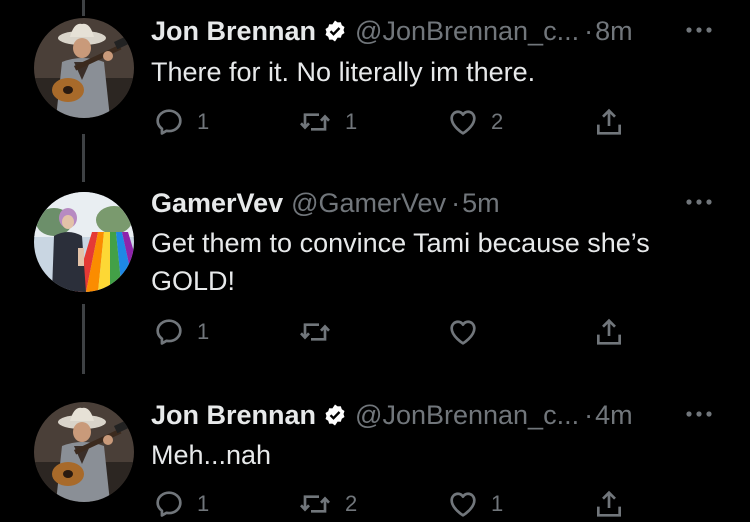  Describe the element at coordinates (343, 72) in the screenshot. I see `tweet-text: There for it. No literally im there.` at that location.